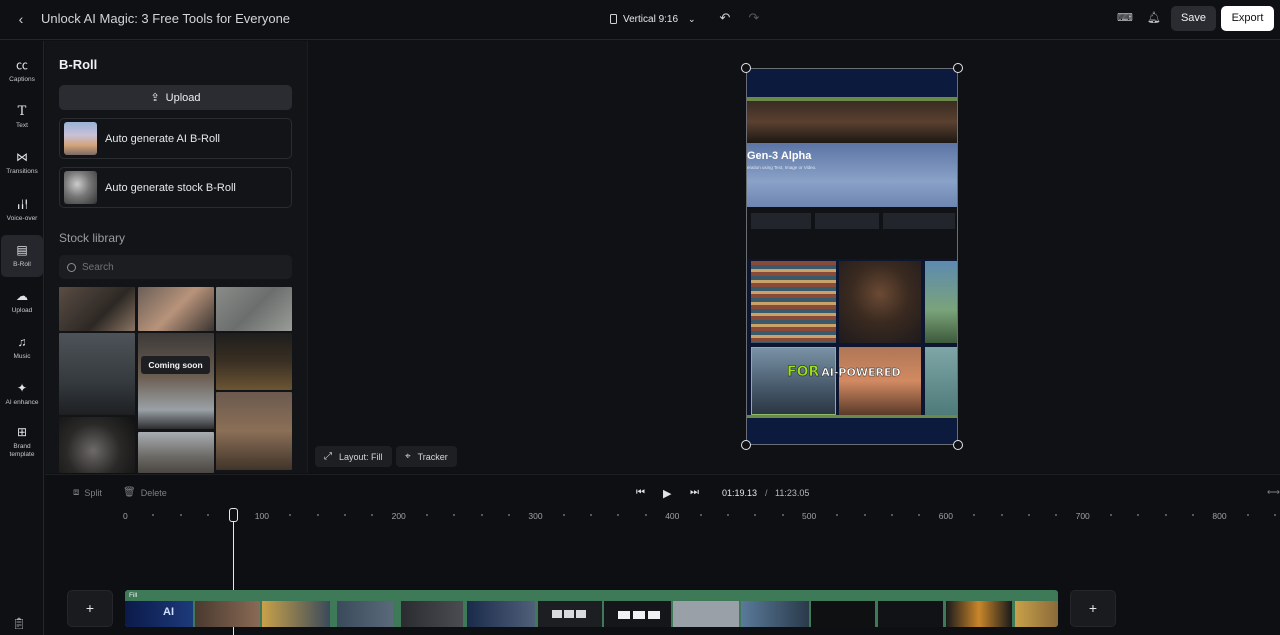 This screenshot has width=1280, height=635. I want to click on rail-item-text: T Text, so click(22, 117).